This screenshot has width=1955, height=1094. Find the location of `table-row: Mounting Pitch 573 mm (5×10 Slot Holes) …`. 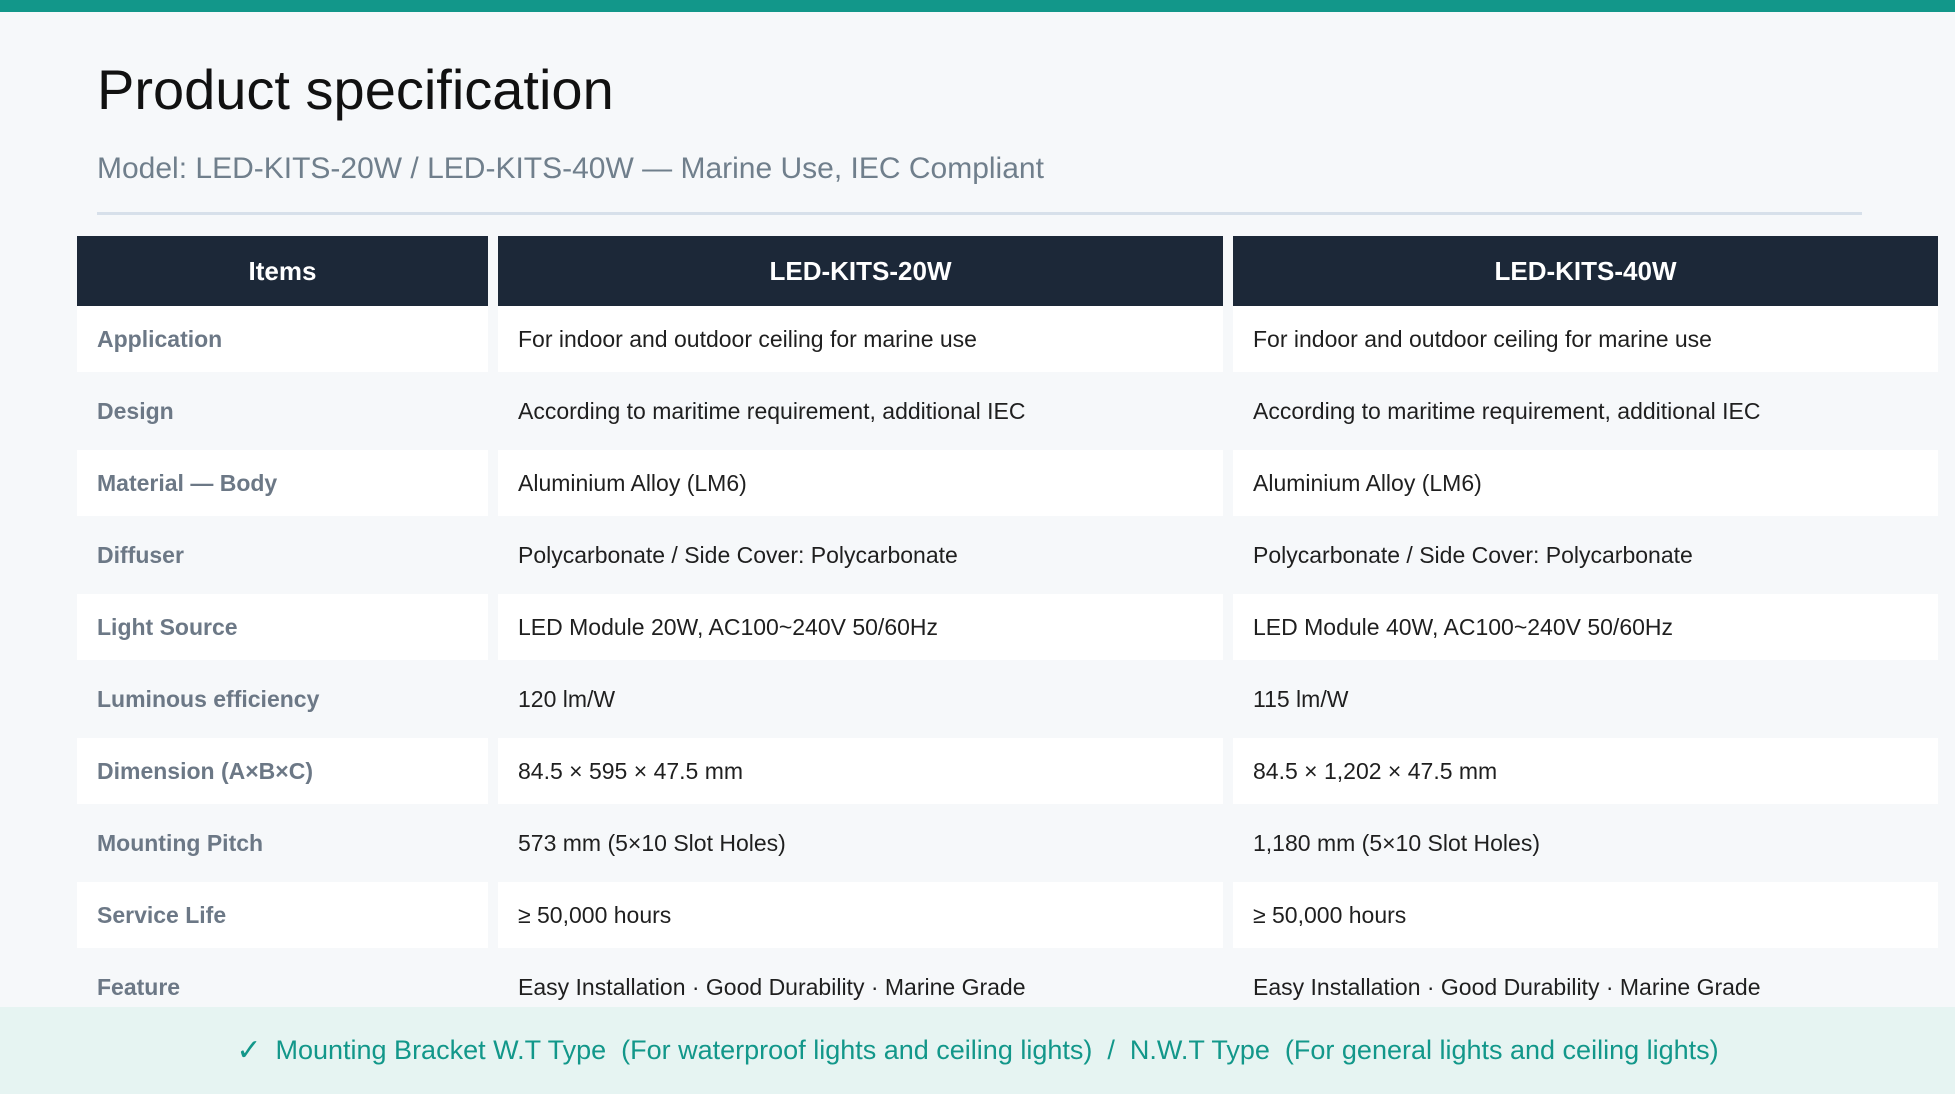

table-row: Mounting Pitch 573 mm (5×10 Slot Holes) … is located at coordinates (1007, 846).